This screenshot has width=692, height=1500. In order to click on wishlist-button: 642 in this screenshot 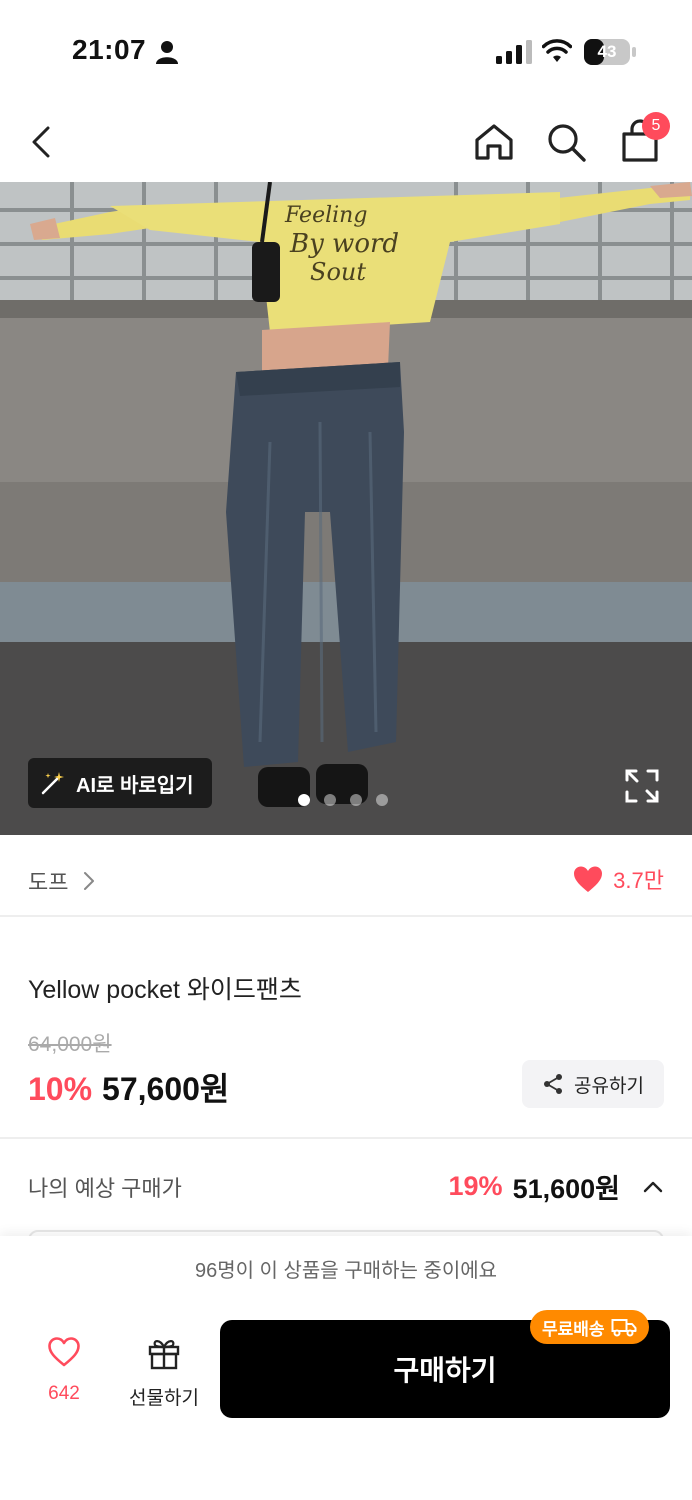, I will do `click(64, 1370)`.